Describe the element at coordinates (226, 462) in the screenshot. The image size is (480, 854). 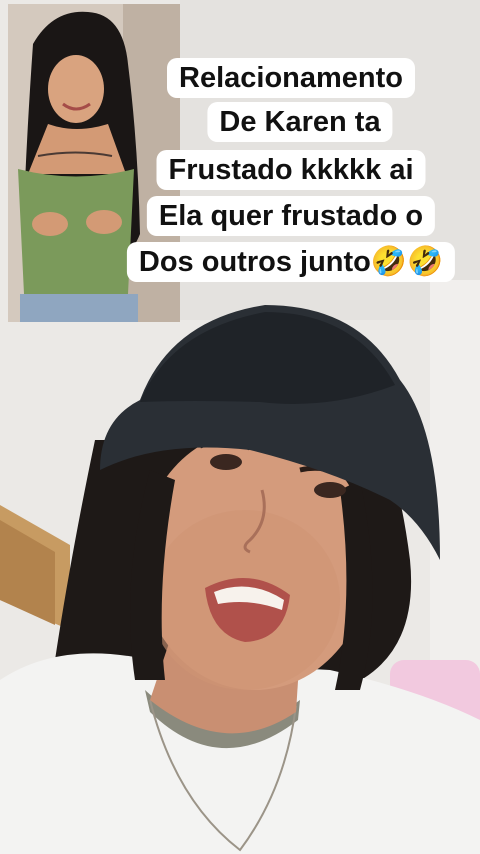
I see `left-eye` at that location.